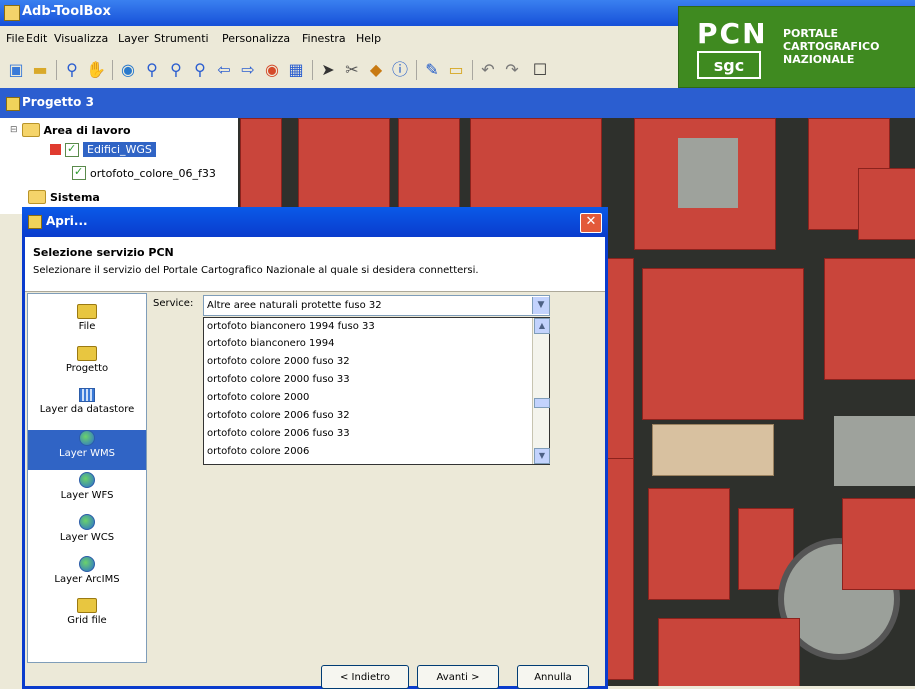  What do you see at coordinates (16, 70) in the screenshot?
I see `new-map-icon: ▣` at bounding box center [16, 70].